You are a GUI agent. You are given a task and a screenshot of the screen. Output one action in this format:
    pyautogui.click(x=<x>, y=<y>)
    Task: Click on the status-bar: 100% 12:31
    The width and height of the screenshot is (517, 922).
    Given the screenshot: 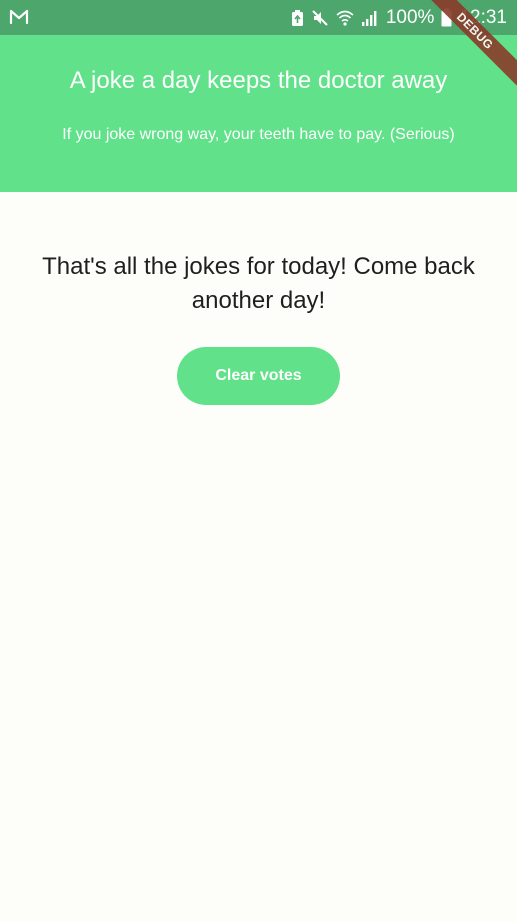 What is the action you would take?
    pyautogui.click(x=258, y=17)
    